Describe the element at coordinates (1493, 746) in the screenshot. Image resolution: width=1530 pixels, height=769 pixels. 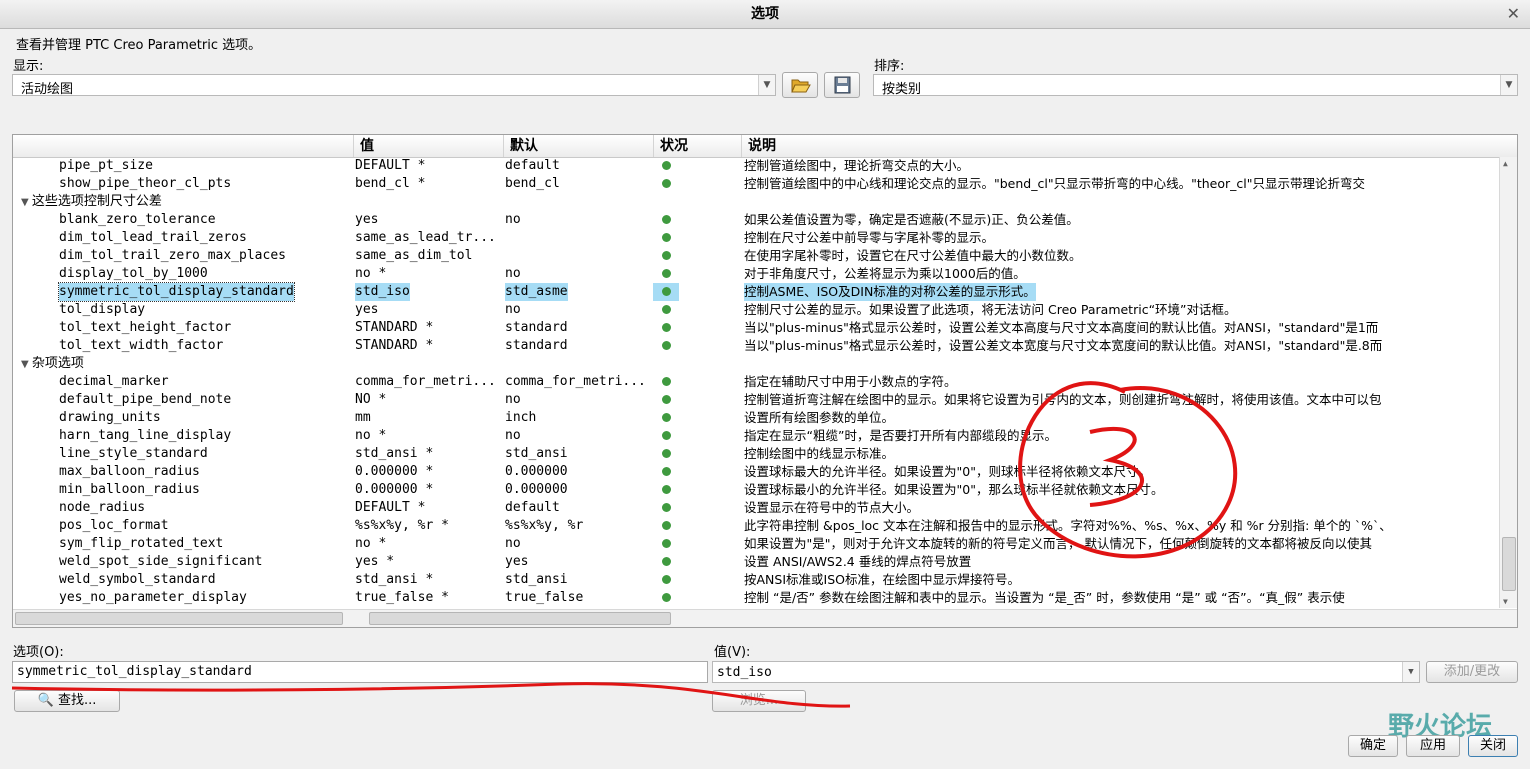
I see `close-button: 关闭` at that location.